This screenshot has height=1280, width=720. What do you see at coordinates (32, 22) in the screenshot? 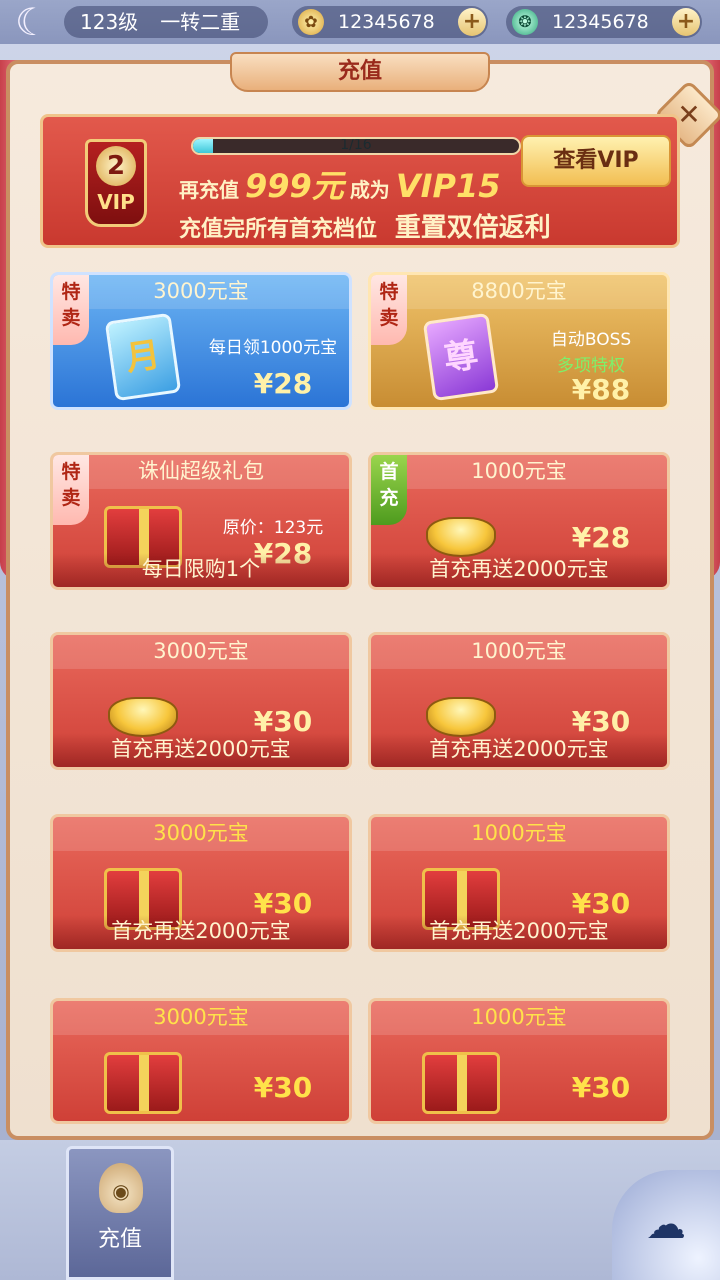
I see `moon-logo-icon: ☾` at bounding box center [32, 22].